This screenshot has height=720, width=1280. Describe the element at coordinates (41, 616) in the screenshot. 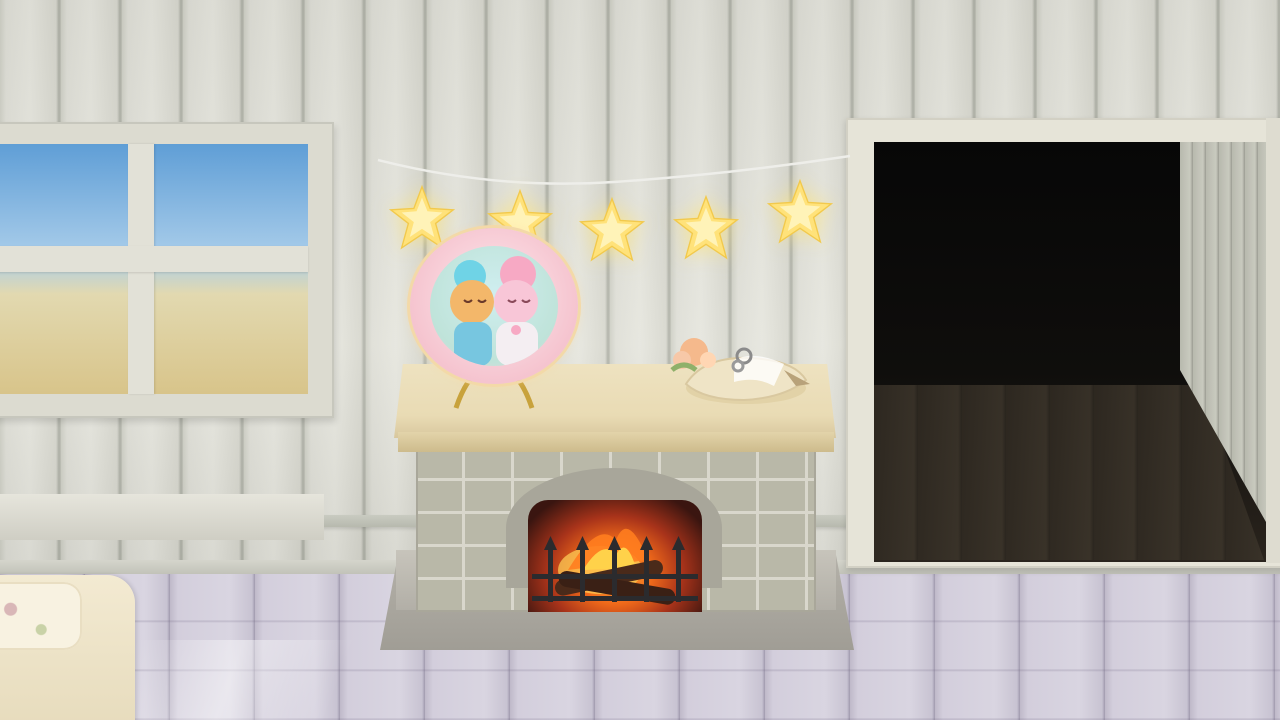

I see `bed-quilt` at that location.